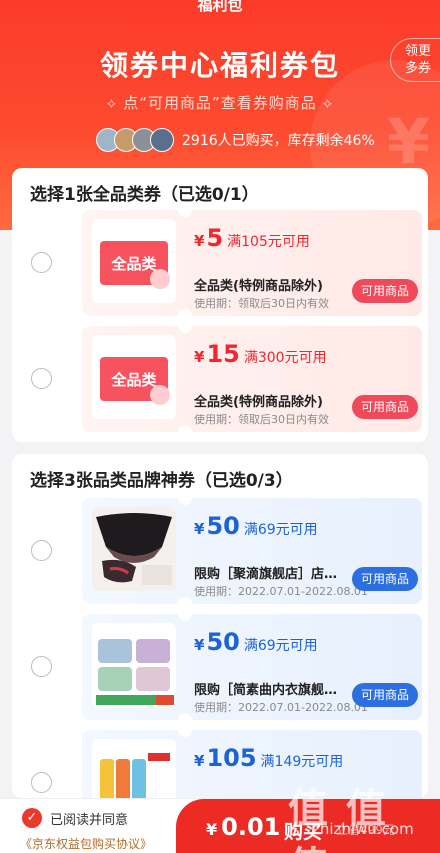 This screenshot has height=853, width=440. I want to click on purchase-agreement-link: 《京东权益包购买协议》, so click(86, 843).